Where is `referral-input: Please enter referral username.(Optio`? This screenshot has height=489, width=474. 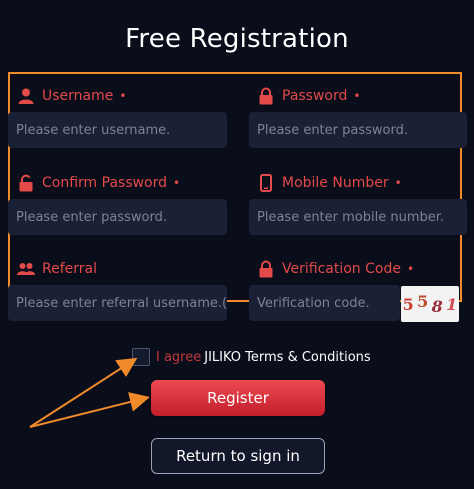
referral-input: Please enter referral username.(Optio is located at coordinates (117, 303).